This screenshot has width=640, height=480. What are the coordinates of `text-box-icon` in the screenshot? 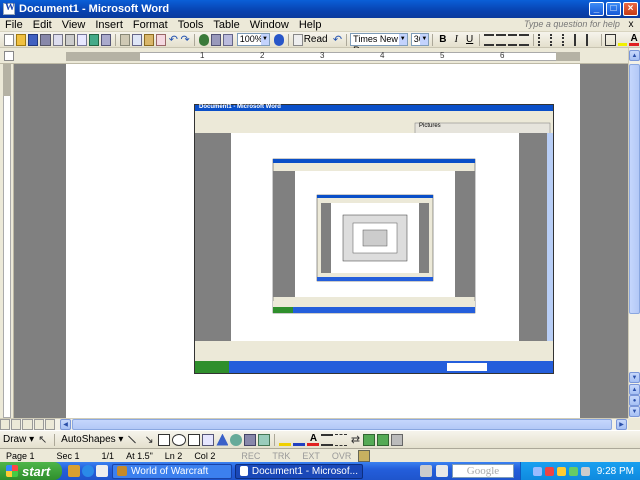 It's located at (194, 439).